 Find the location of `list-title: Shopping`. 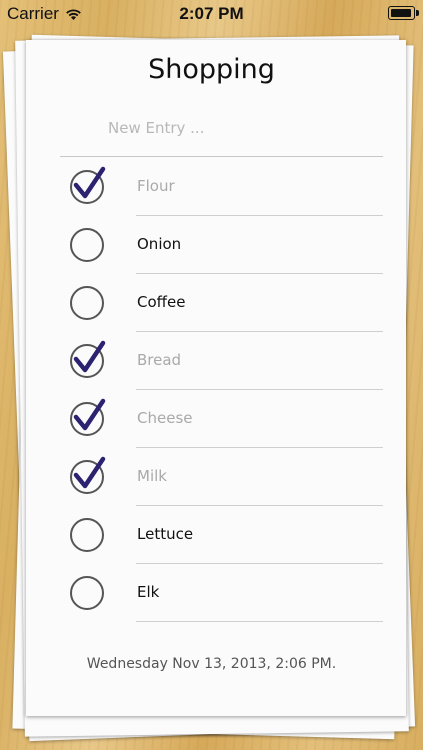

list-title: Shopping is located at coordinates (211, 69).